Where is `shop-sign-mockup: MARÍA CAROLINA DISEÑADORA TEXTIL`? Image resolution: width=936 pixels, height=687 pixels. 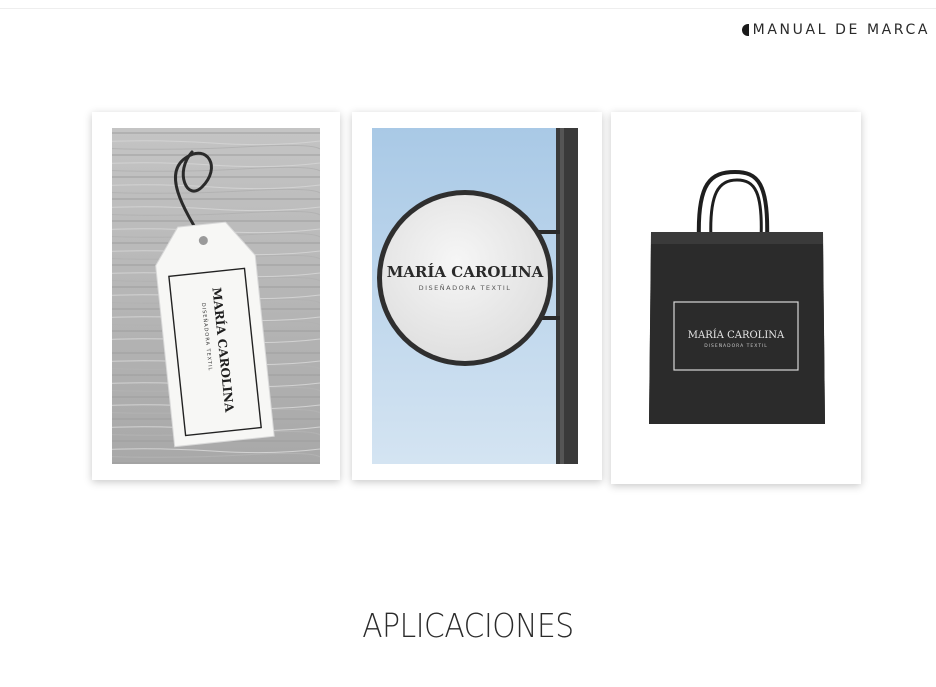 shop-sign-mockup: MARÍA CAROLINA DISEÑADORA TEXTIL is located at coordinates (475, 296).